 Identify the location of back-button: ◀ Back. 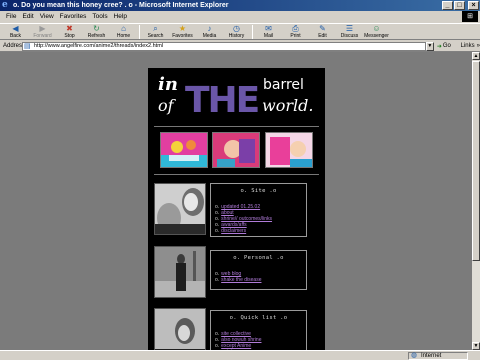
(15, 32).